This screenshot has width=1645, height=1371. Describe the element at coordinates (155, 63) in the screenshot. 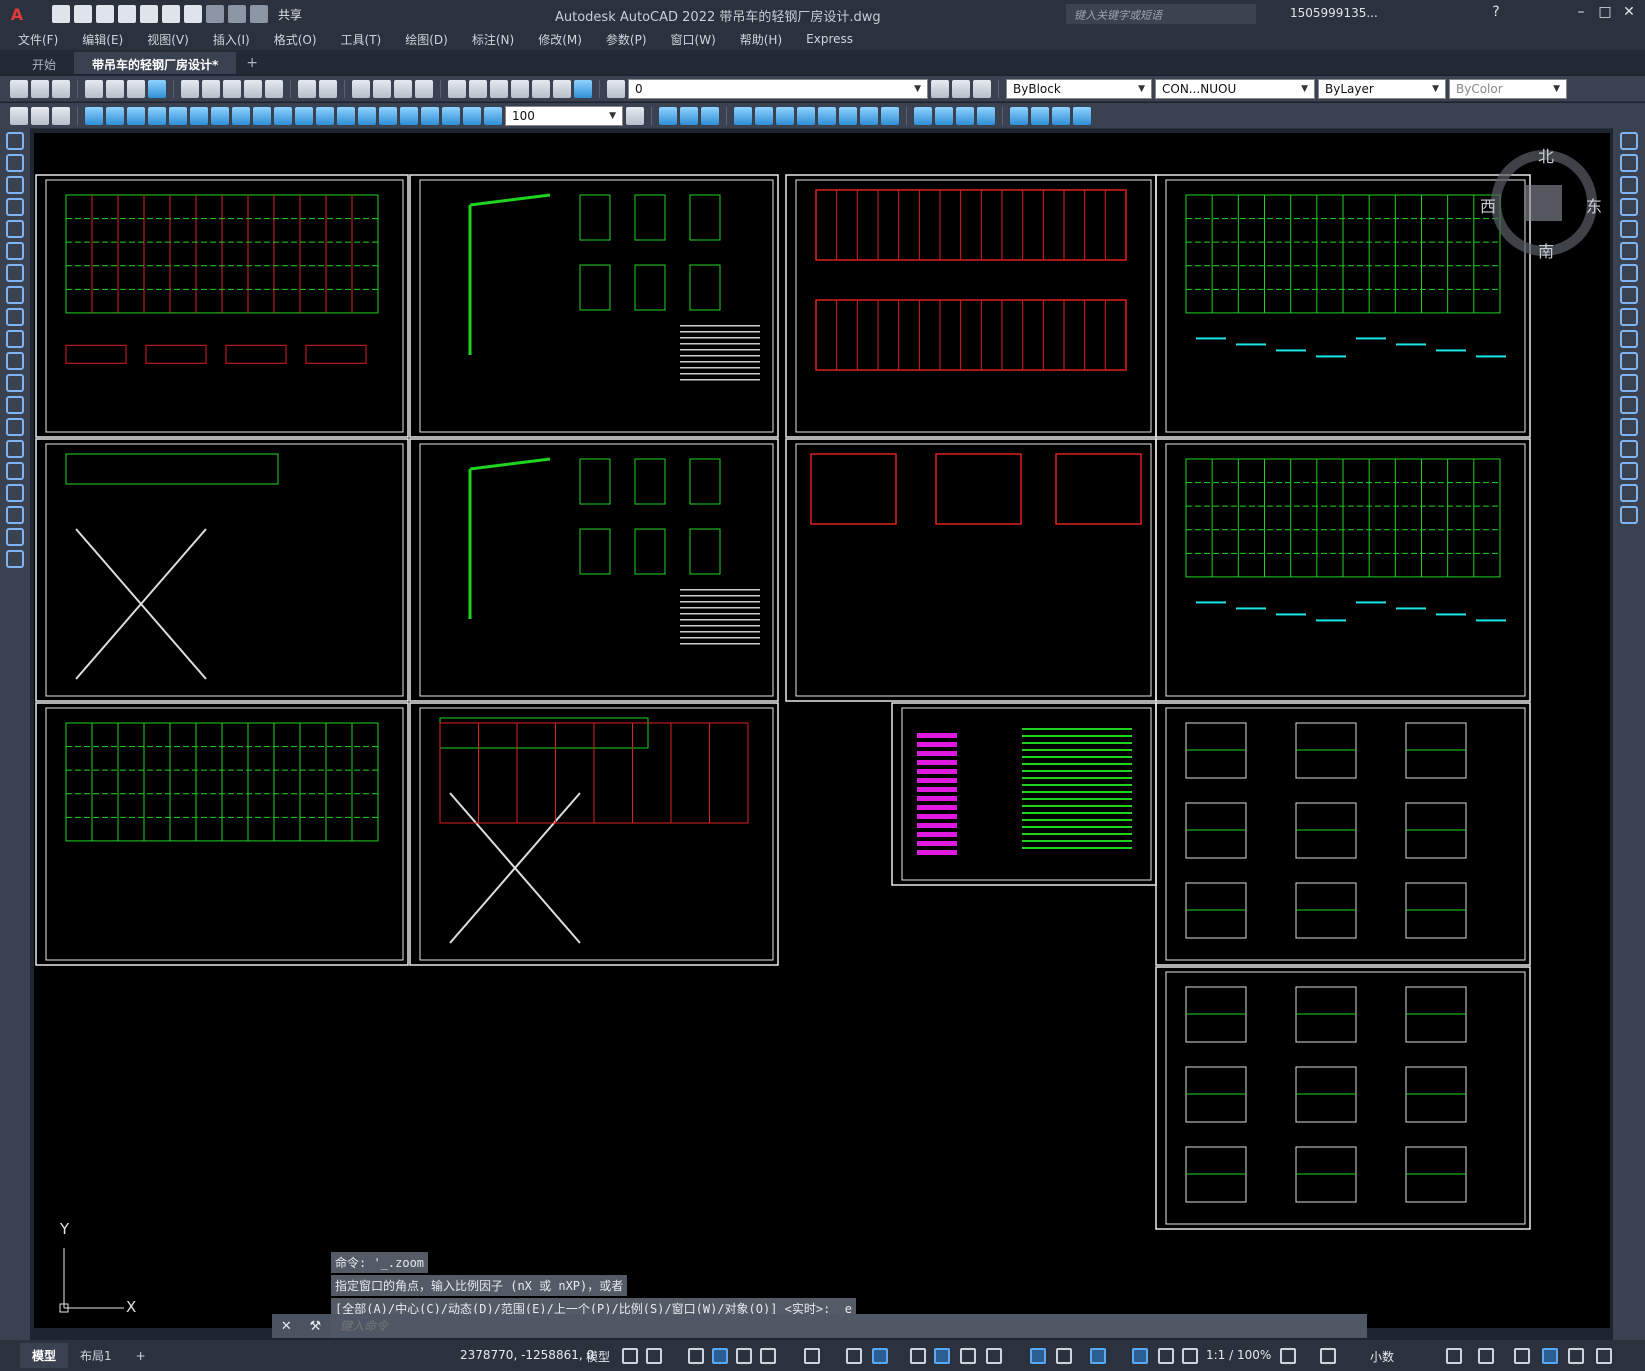

I see `tab-drawing: 带吊车的轻钢厂房设计*` at that location.